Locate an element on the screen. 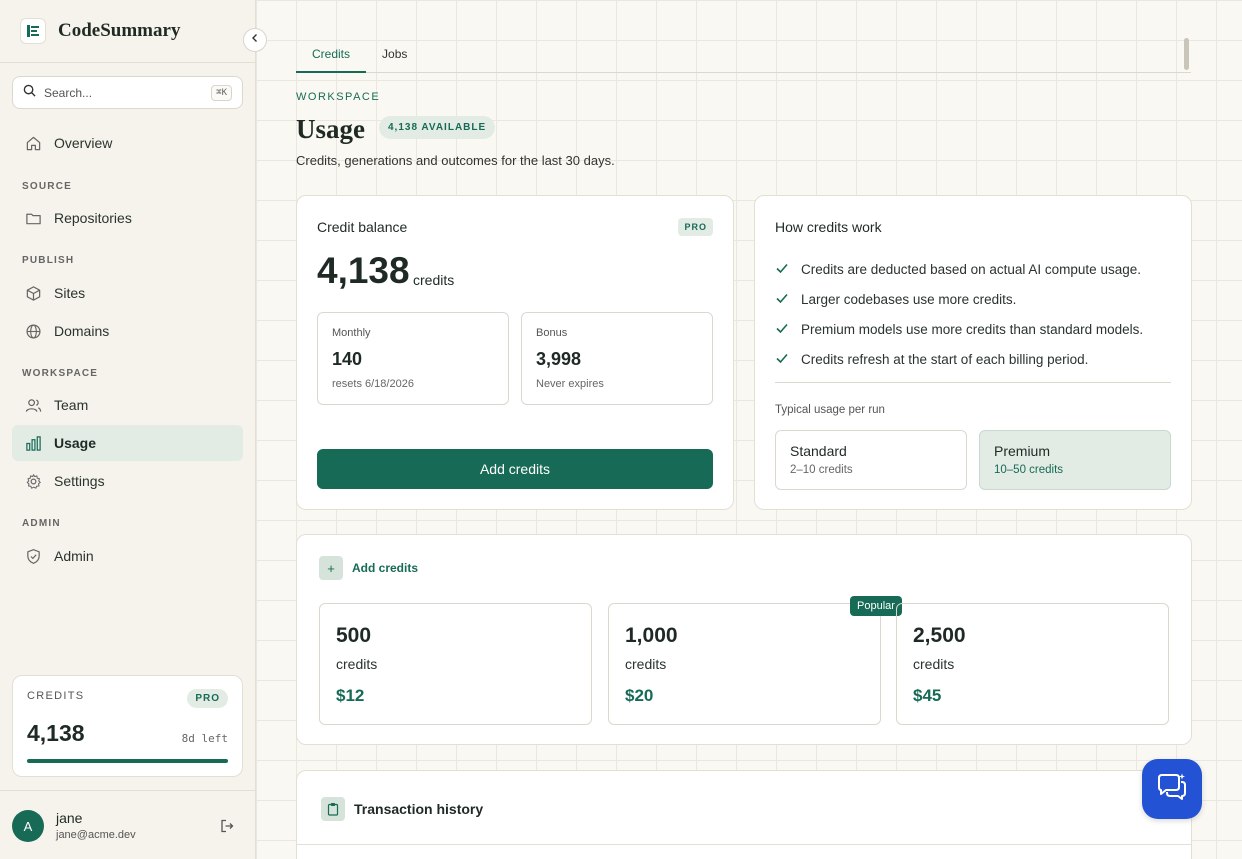 This screenshot has height=859, width=1242. nav-section-source: SOURCE is located at coordinates (47, 186).